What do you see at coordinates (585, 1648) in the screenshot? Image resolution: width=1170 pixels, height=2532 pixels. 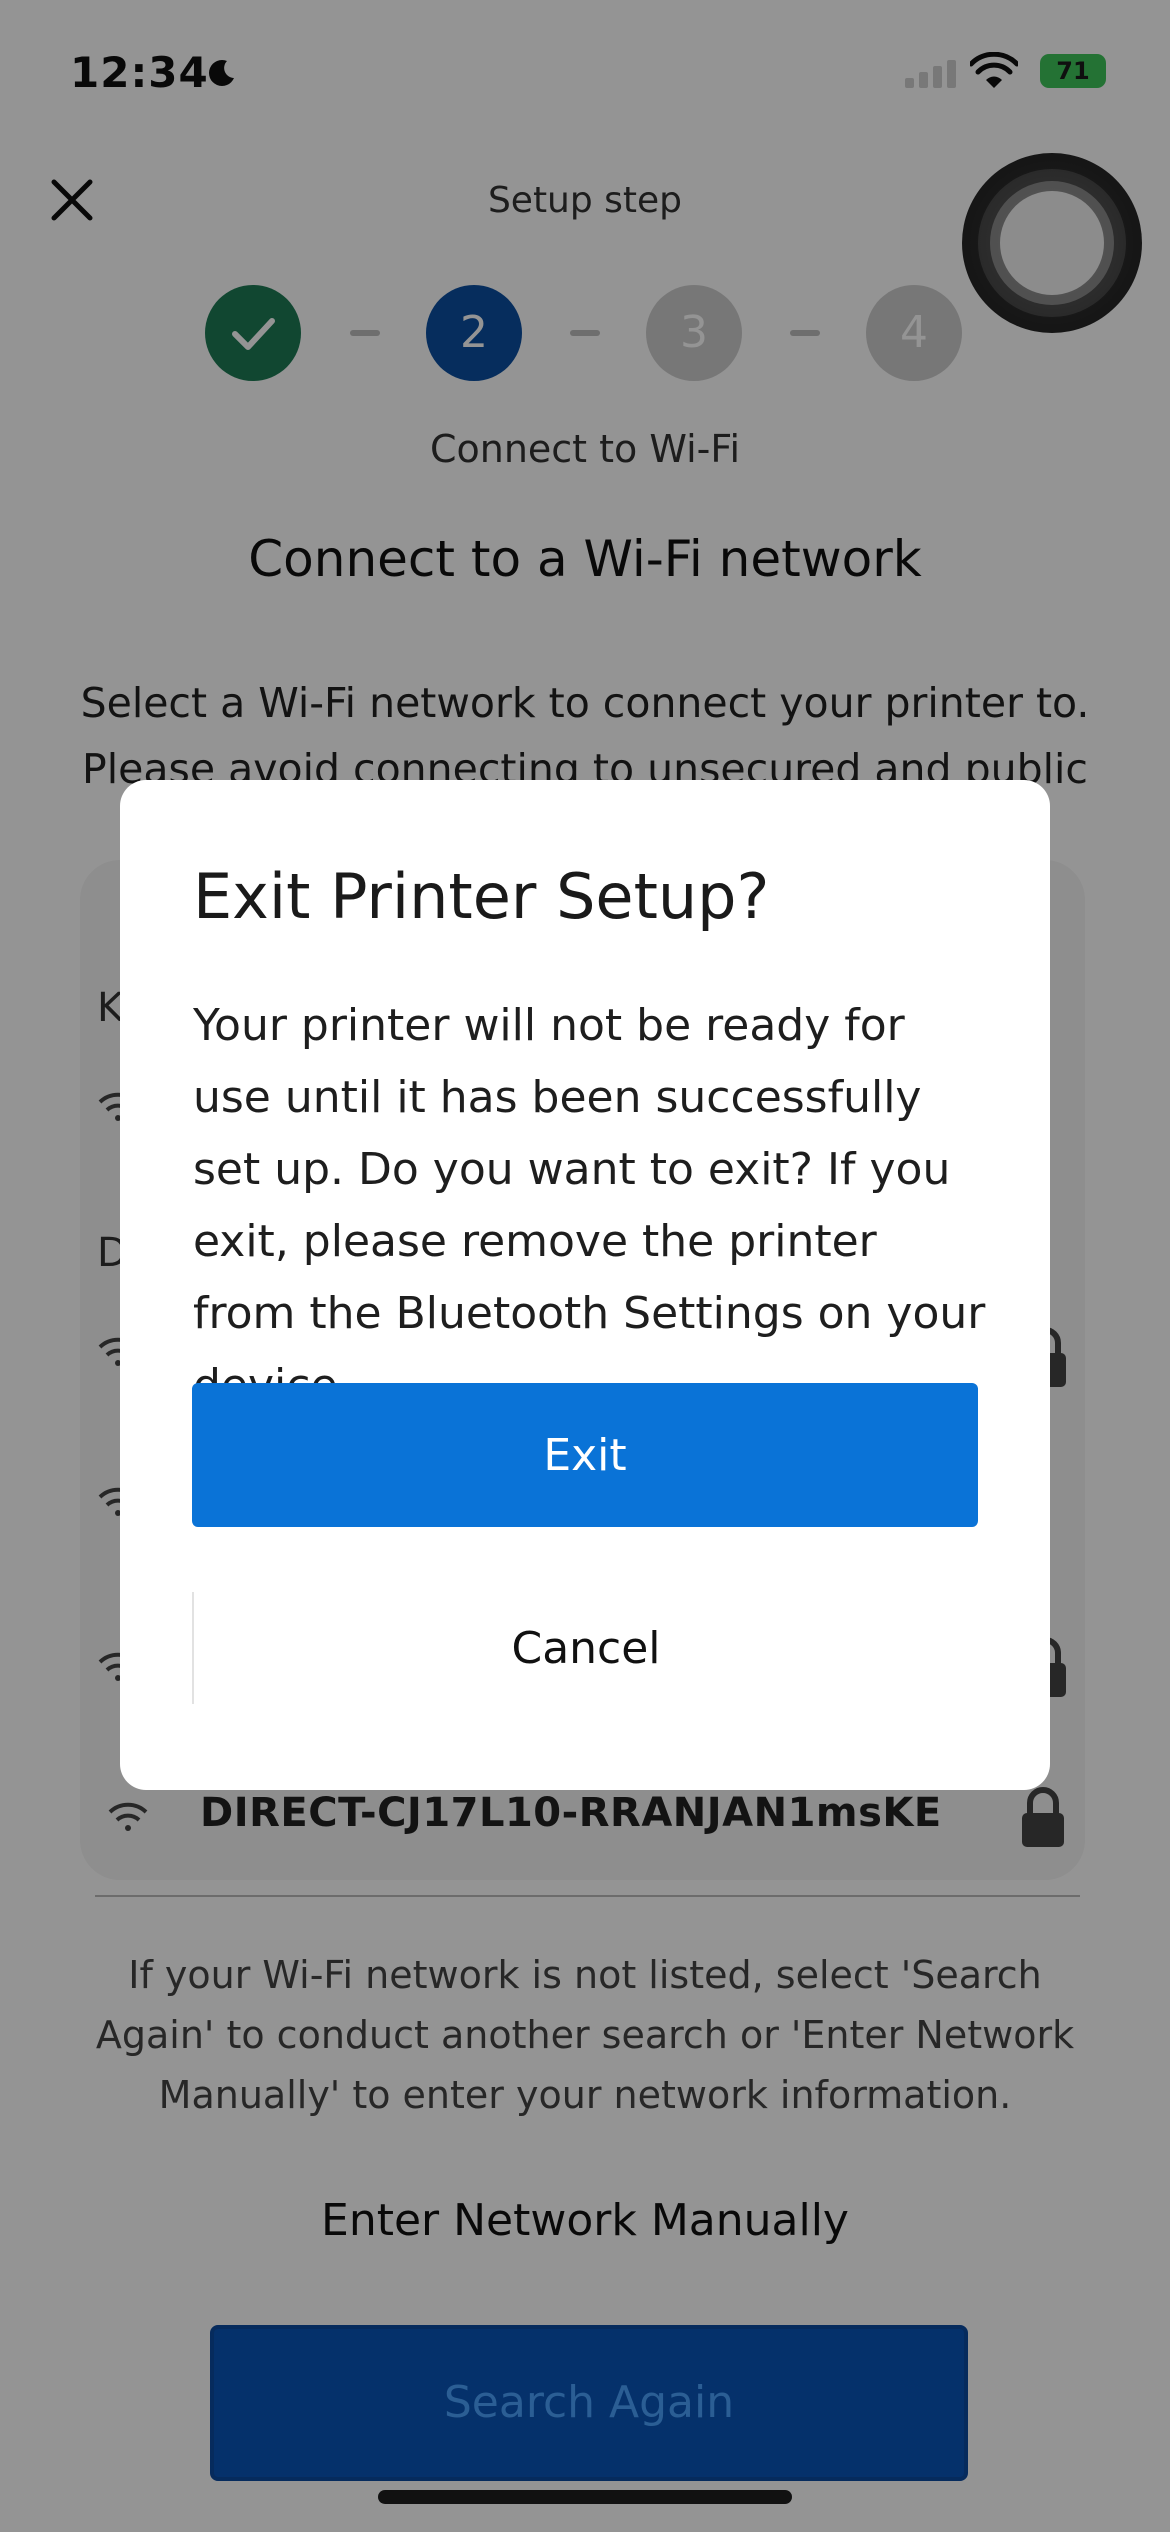 I see `cancel-button: Cancel` at bounding box center [585, 1648].